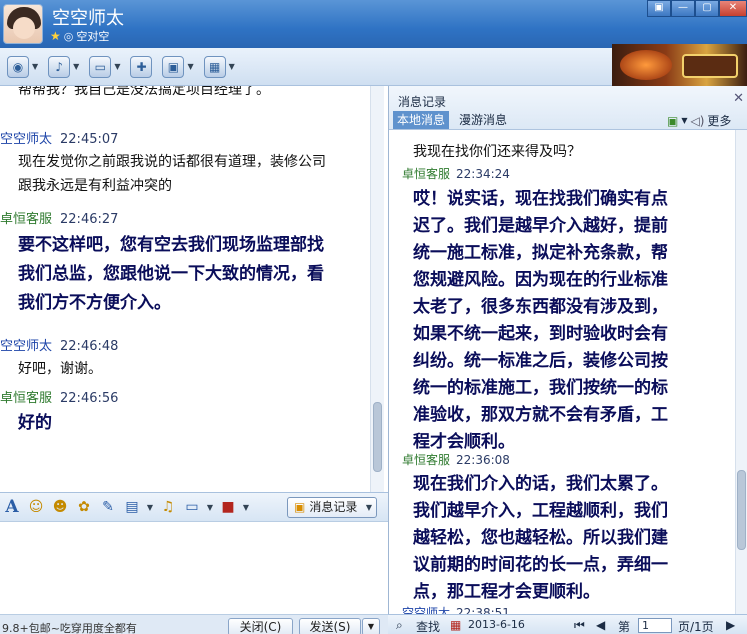  What do you see at coordinates (173, 66) in the screenshot?
I see `screen-share-icon: ▣` at bounding box center [173, 66].